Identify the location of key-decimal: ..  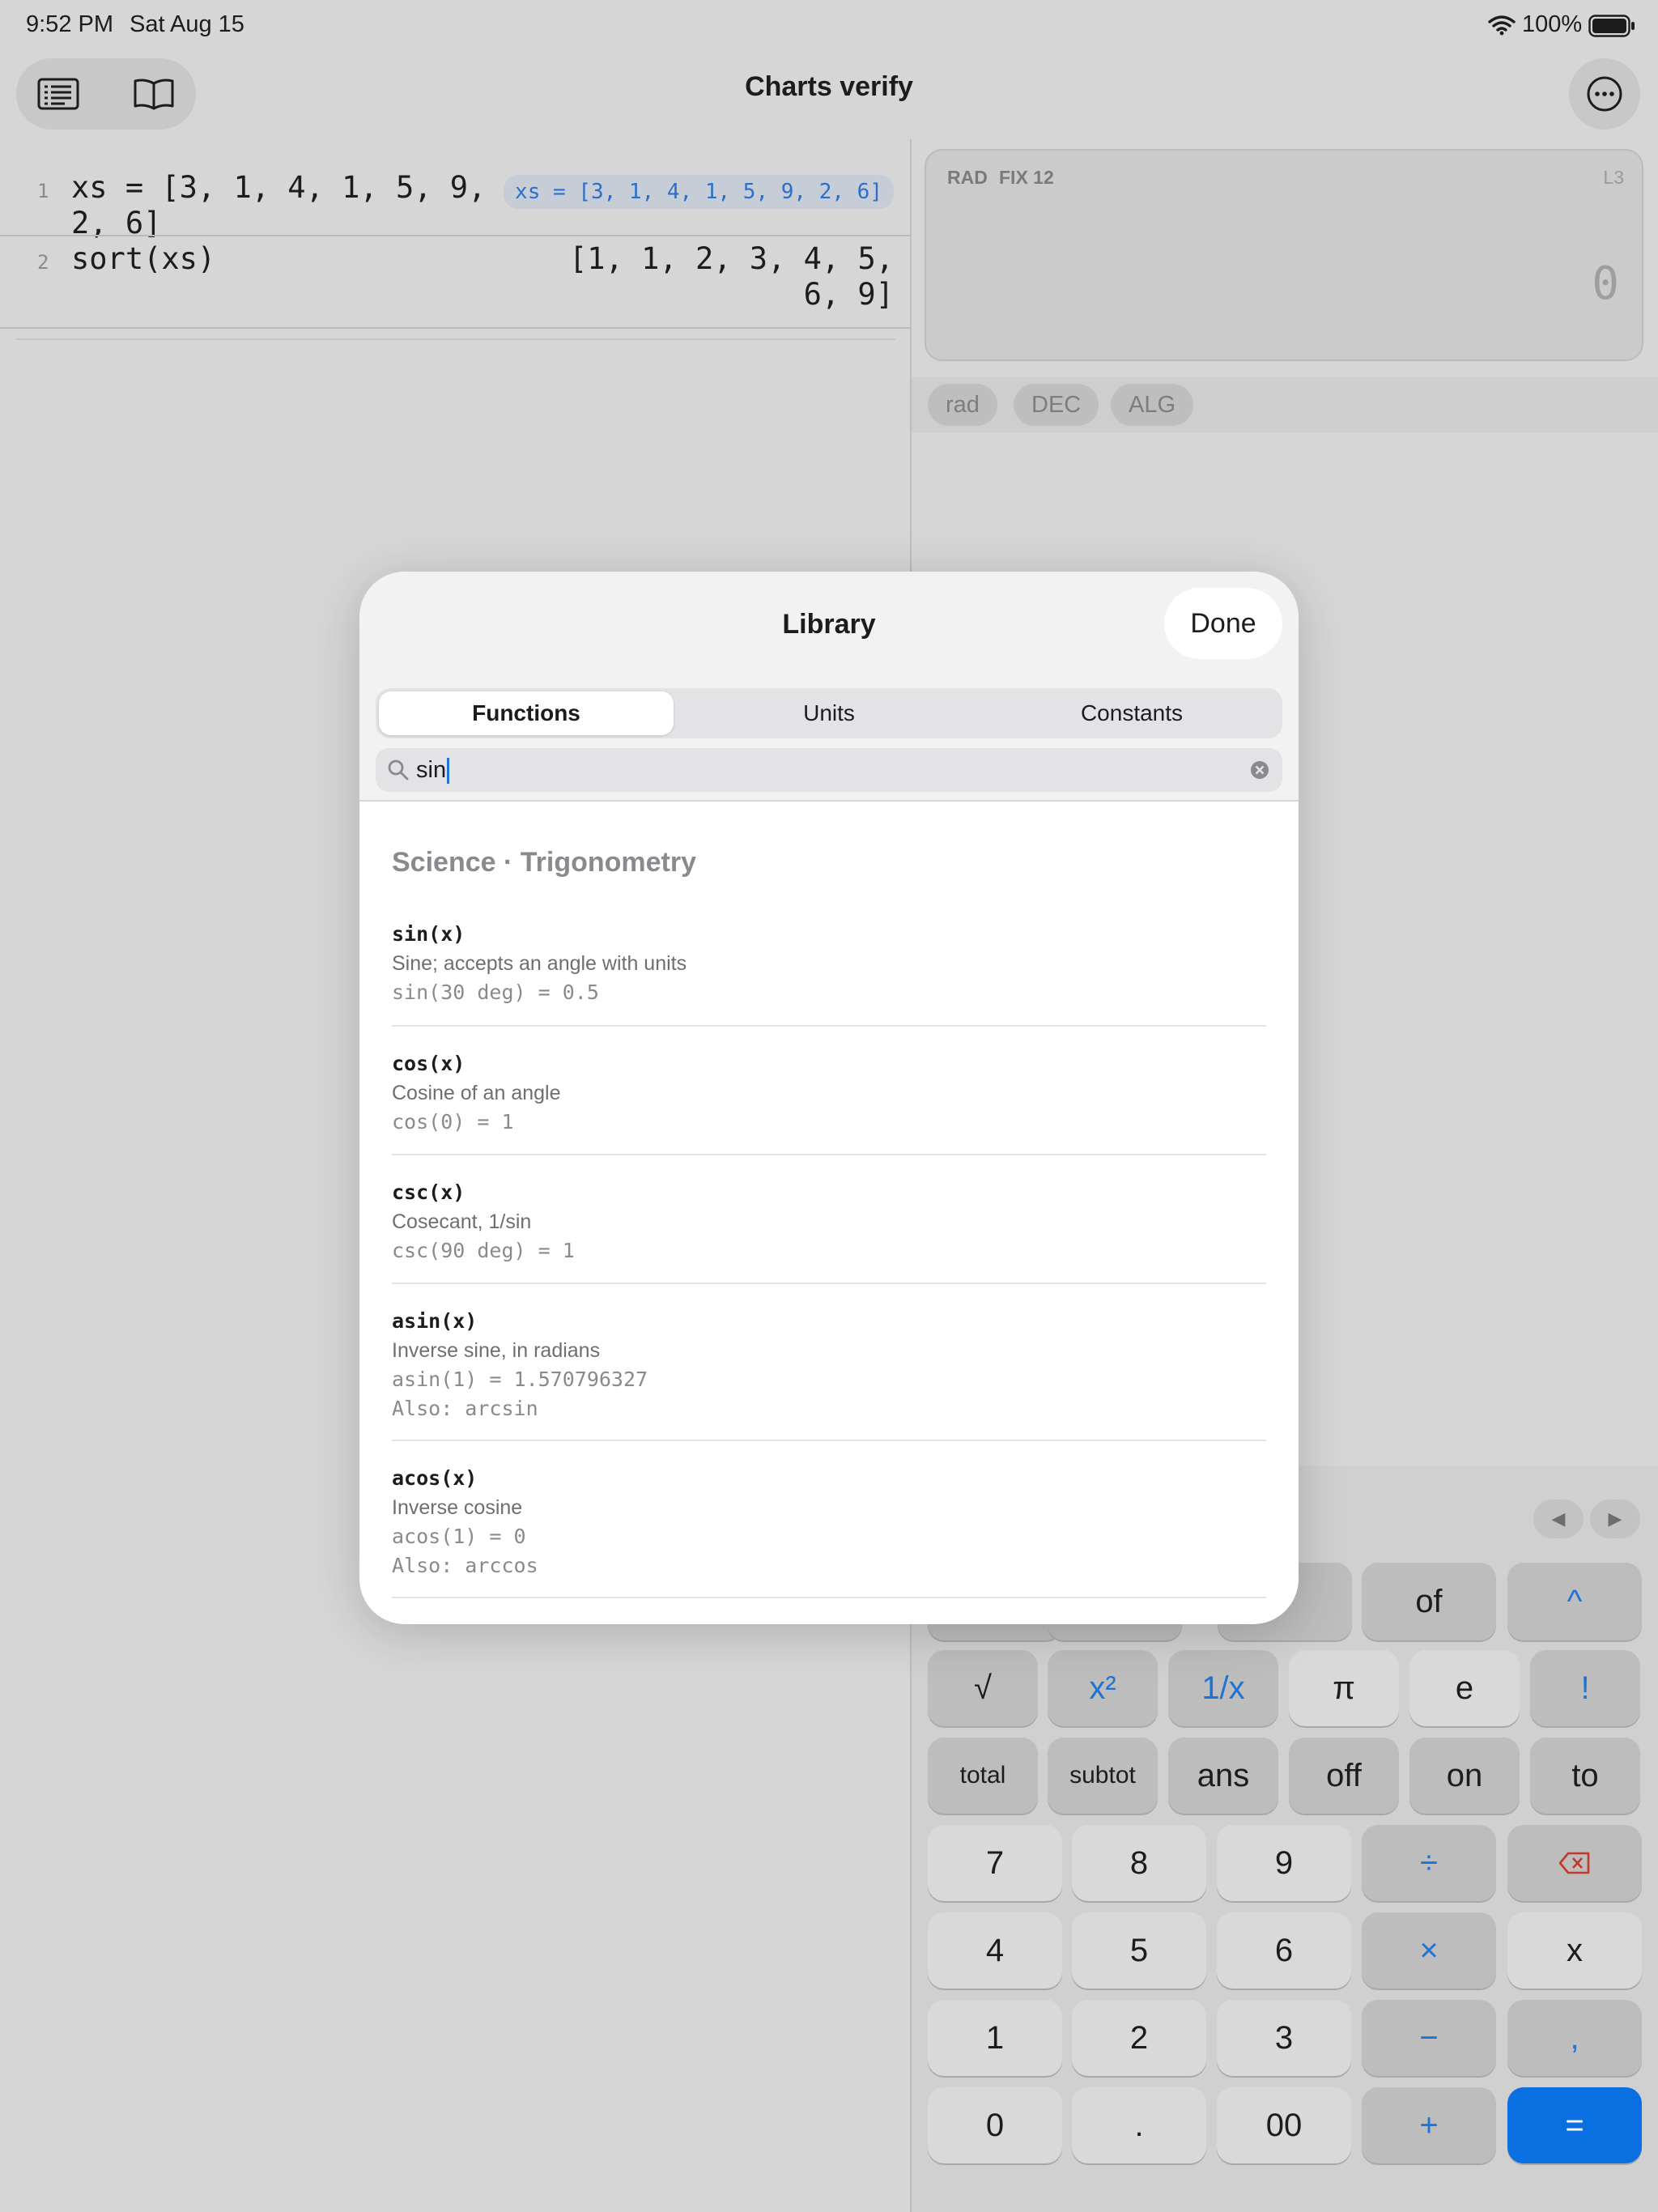
(1139, 2125).